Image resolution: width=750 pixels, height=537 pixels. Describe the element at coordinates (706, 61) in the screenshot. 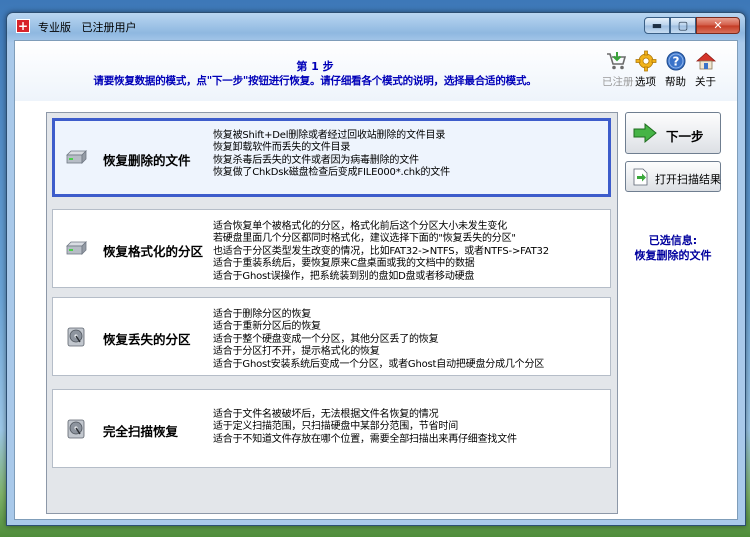

I see `home-icon` at that location.